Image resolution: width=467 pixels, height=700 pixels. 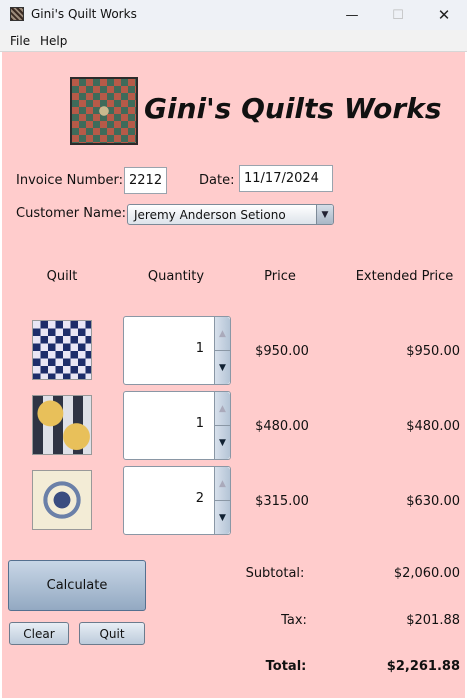 What do you see at coordinates (282, 501) in the screenshot?
I see `price-value: $315.00` at bounding box center [282, 501].